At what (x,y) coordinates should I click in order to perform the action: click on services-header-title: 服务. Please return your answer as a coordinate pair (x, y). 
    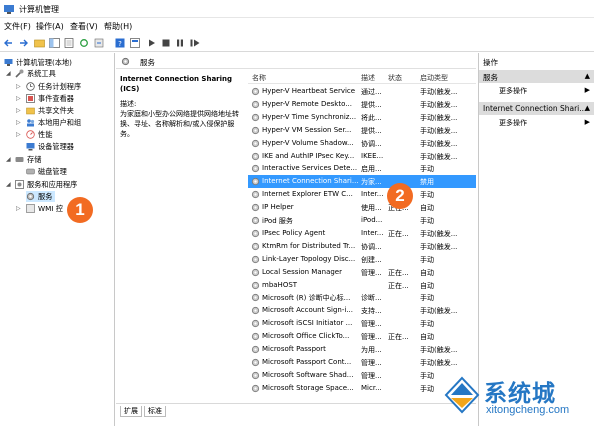
    Looking at the image, I should click on (147, 62).